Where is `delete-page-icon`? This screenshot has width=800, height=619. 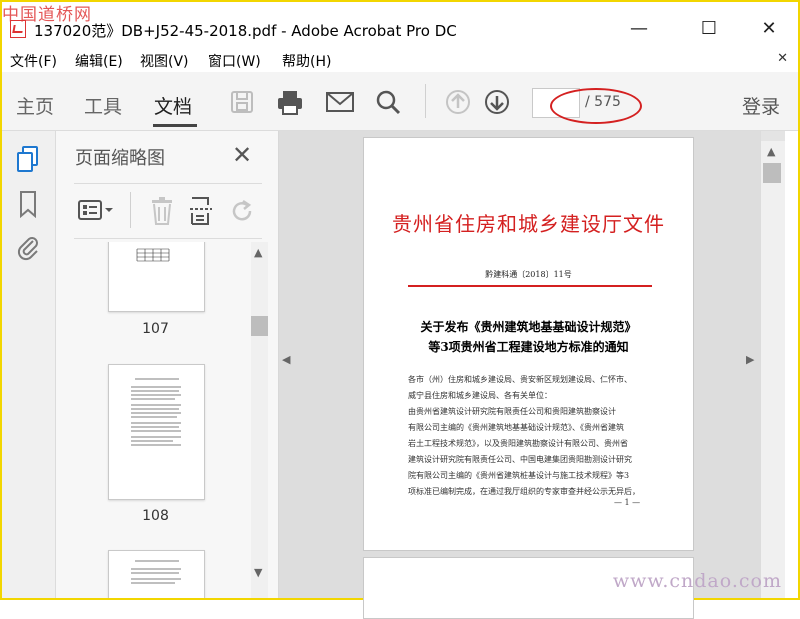
delete-page-icon is located at coordinates (162, 213).